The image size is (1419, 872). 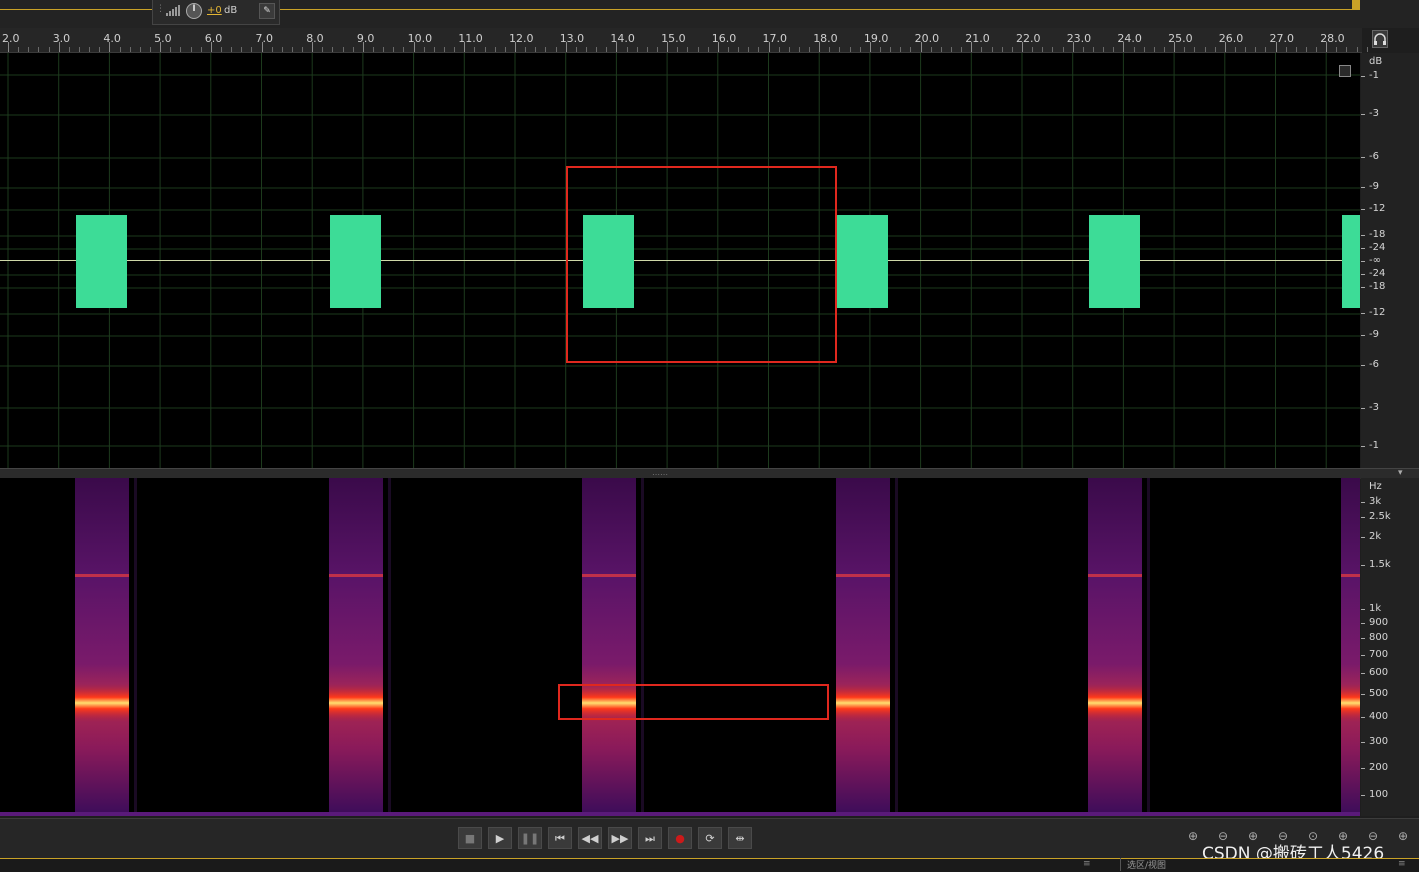 I want to click on skip-selection-button: ⇹, so click(x=740, y=838).